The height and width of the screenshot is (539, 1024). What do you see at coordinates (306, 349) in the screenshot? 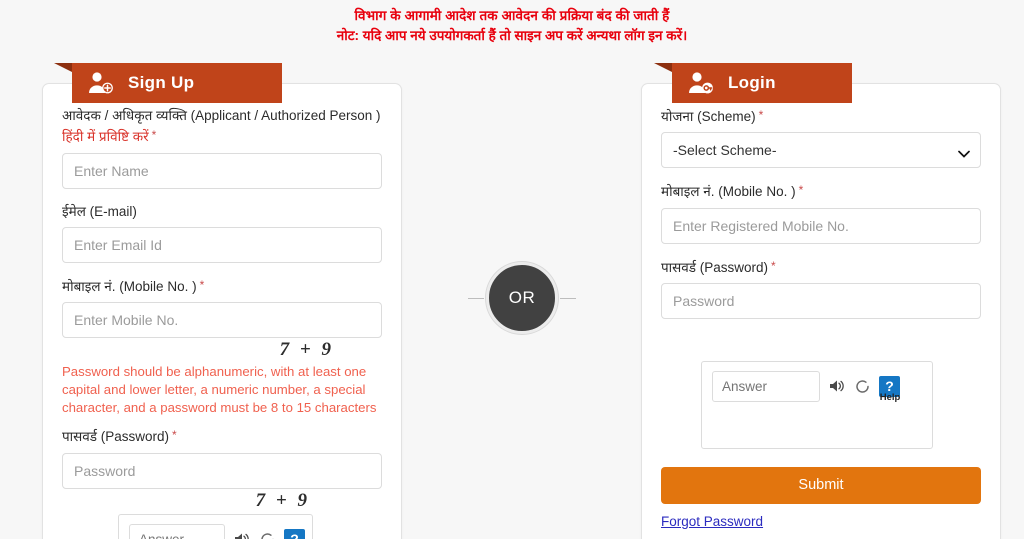
I see `signup-captcha-question-top: 7 + 9` at bounding box center [306, 349].